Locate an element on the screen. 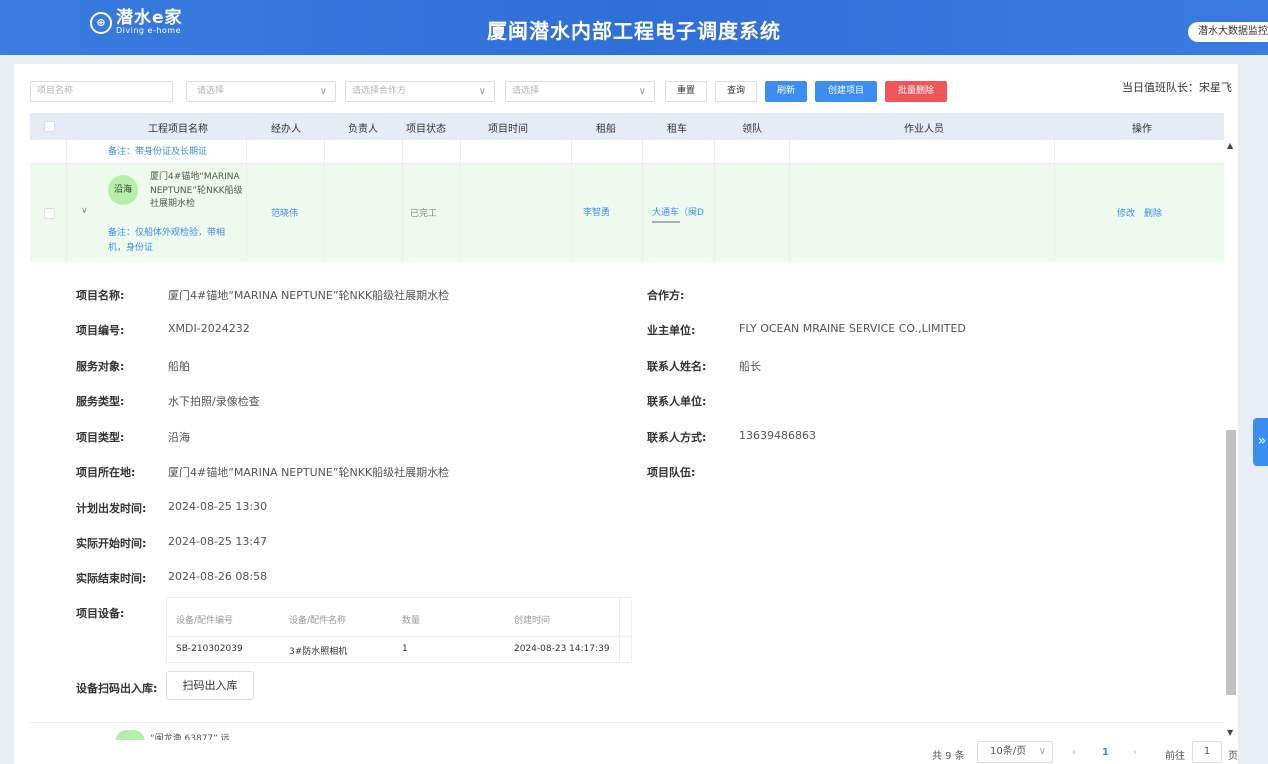 The image size is (1268, 764). detail-value: 沿海 is located at coordinates (179, 437).